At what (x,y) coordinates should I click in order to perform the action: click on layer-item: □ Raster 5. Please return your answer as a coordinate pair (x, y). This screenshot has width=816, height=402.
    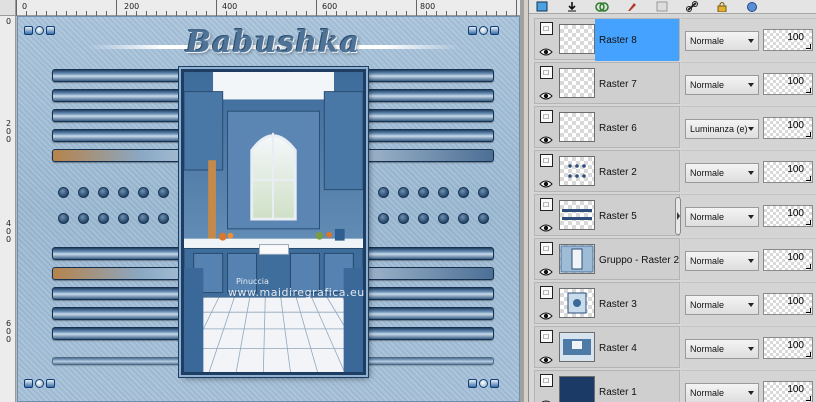
    Looking at the image, I should click on (607, 215).